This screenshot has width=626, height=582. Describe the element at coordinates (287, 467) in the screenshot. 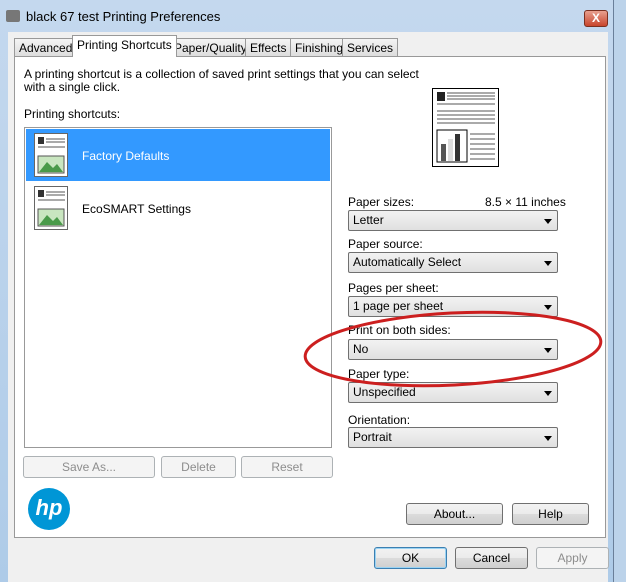

I see `reset-button: Reset` at that location.